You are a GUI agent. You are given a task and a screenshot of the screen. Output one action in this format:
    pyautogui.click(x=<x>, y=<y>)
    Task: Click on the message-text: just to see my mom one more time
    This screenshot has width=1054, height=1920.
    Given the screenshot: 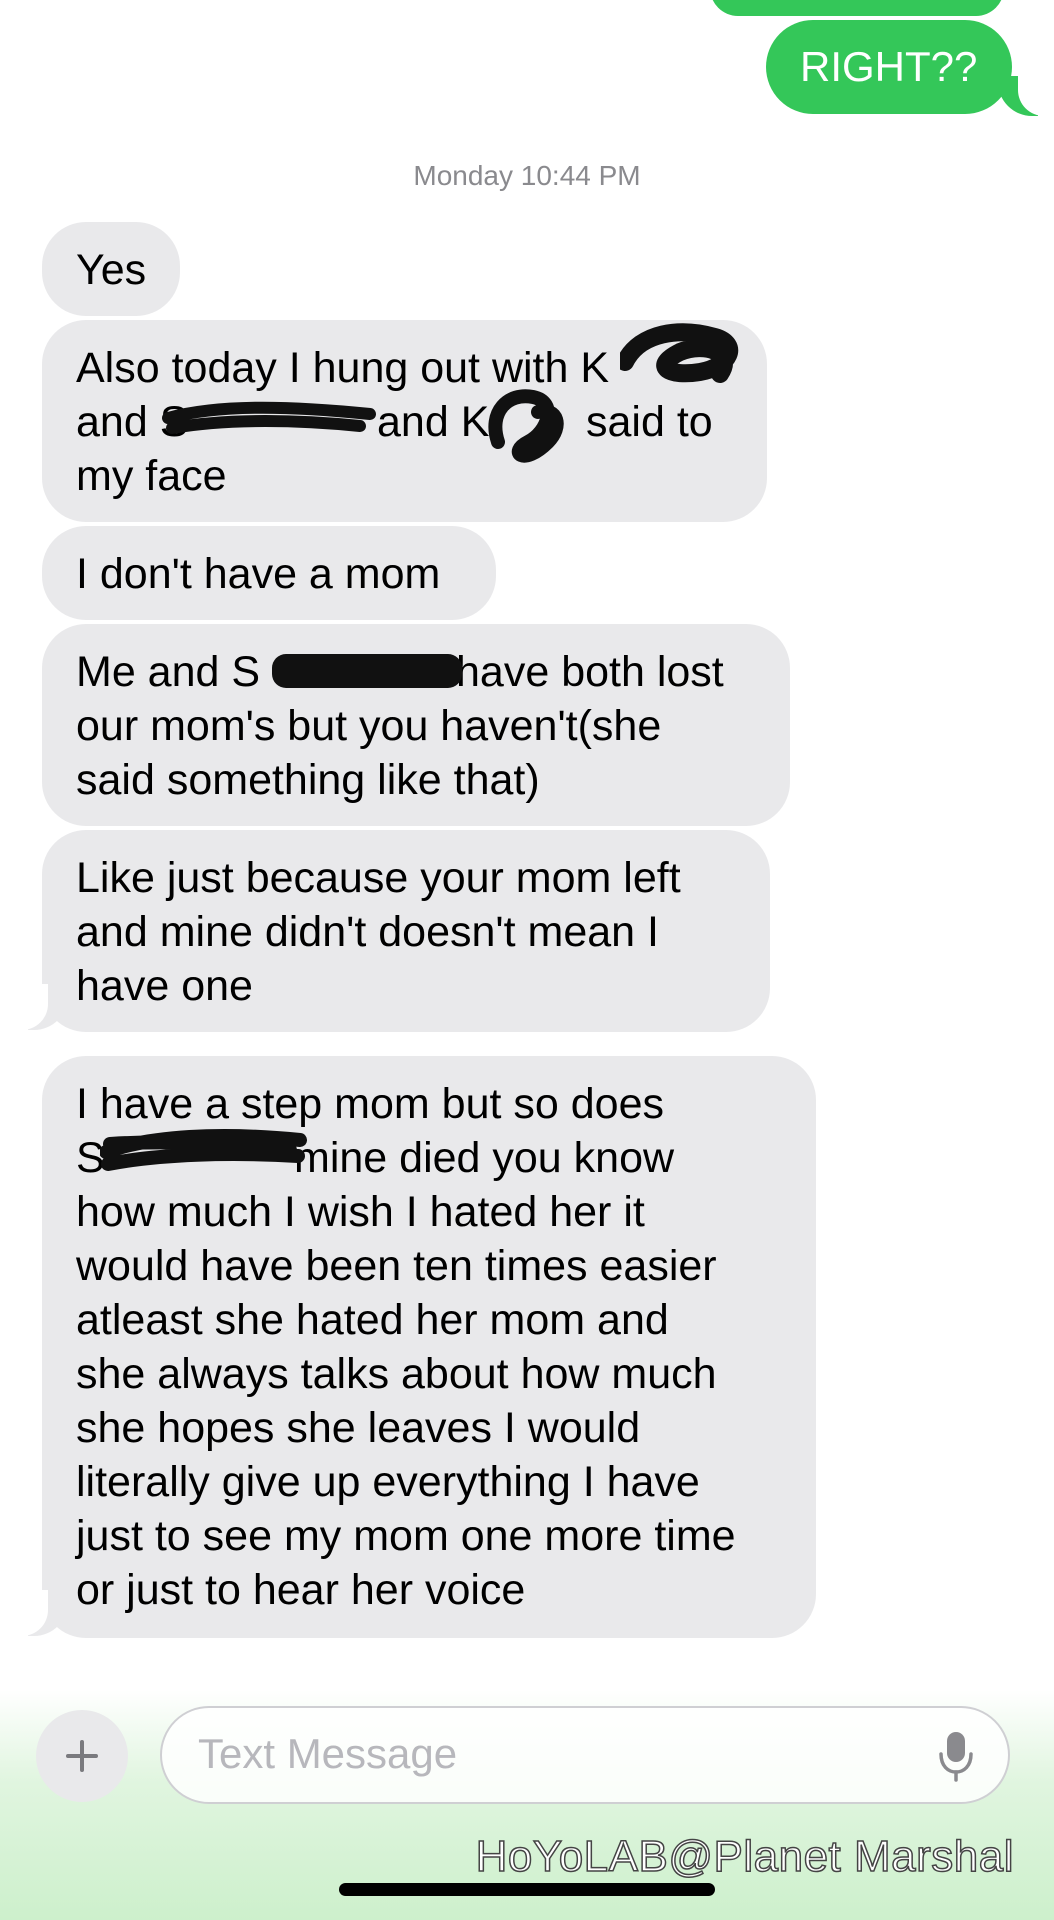 What is the action you would take?
    pyautogui.click(x=406, y=1536)
    